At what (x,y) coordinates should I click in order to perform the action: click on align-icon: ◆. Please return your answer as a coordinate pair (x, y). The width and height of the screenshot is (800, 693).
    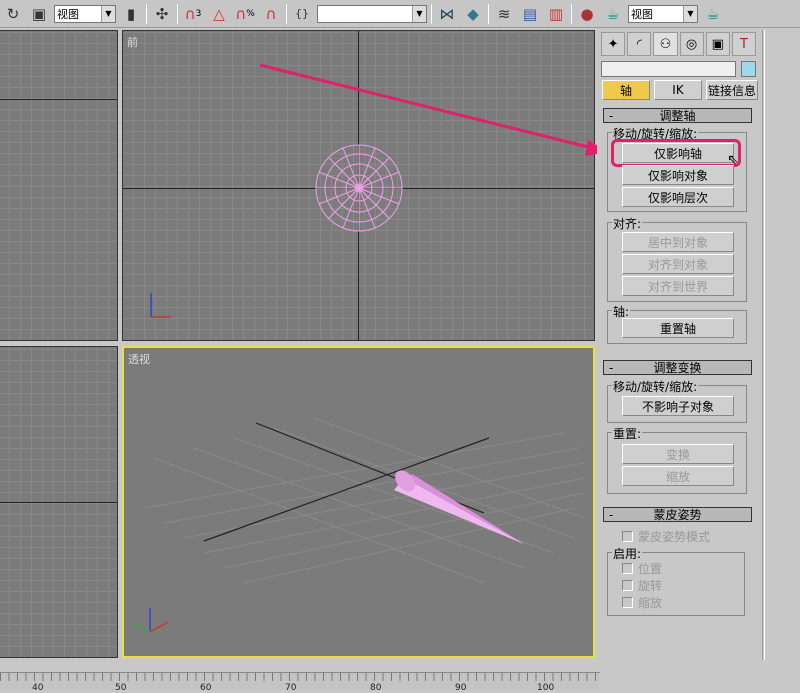
    Looking at the image, I should click on (473, 14).